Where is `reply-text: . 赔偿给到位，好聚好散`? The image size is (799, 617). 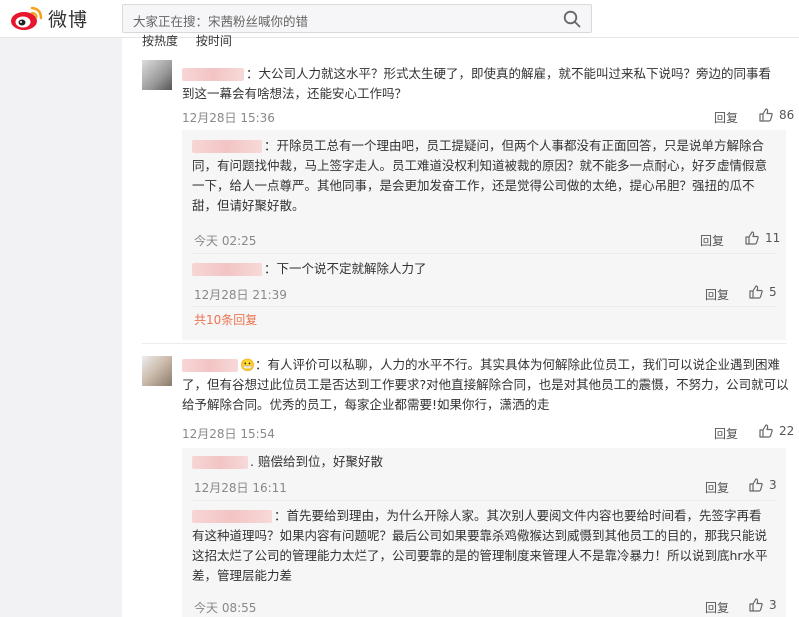
reply-text: . 赔偿给到位，好聚好散 is located at coordinates (482, 462).